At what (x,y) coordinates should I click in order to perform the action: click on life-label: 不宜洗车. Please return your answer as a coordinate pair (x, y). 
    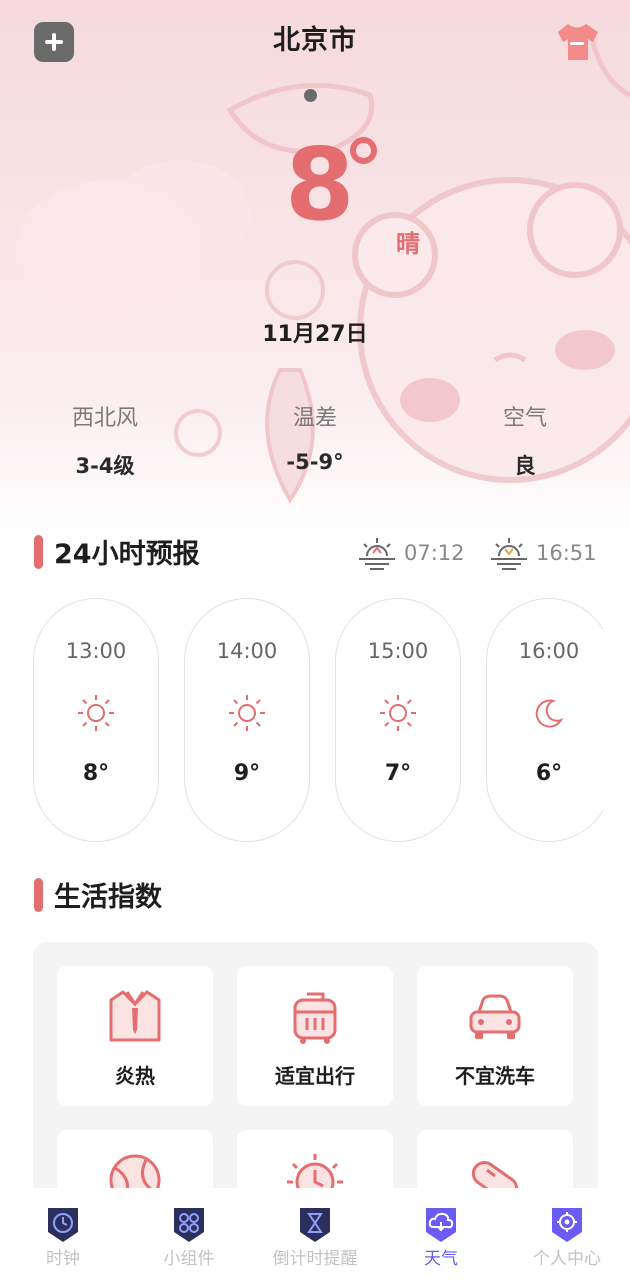
    Looking at the image, I should click on (495, 1076).